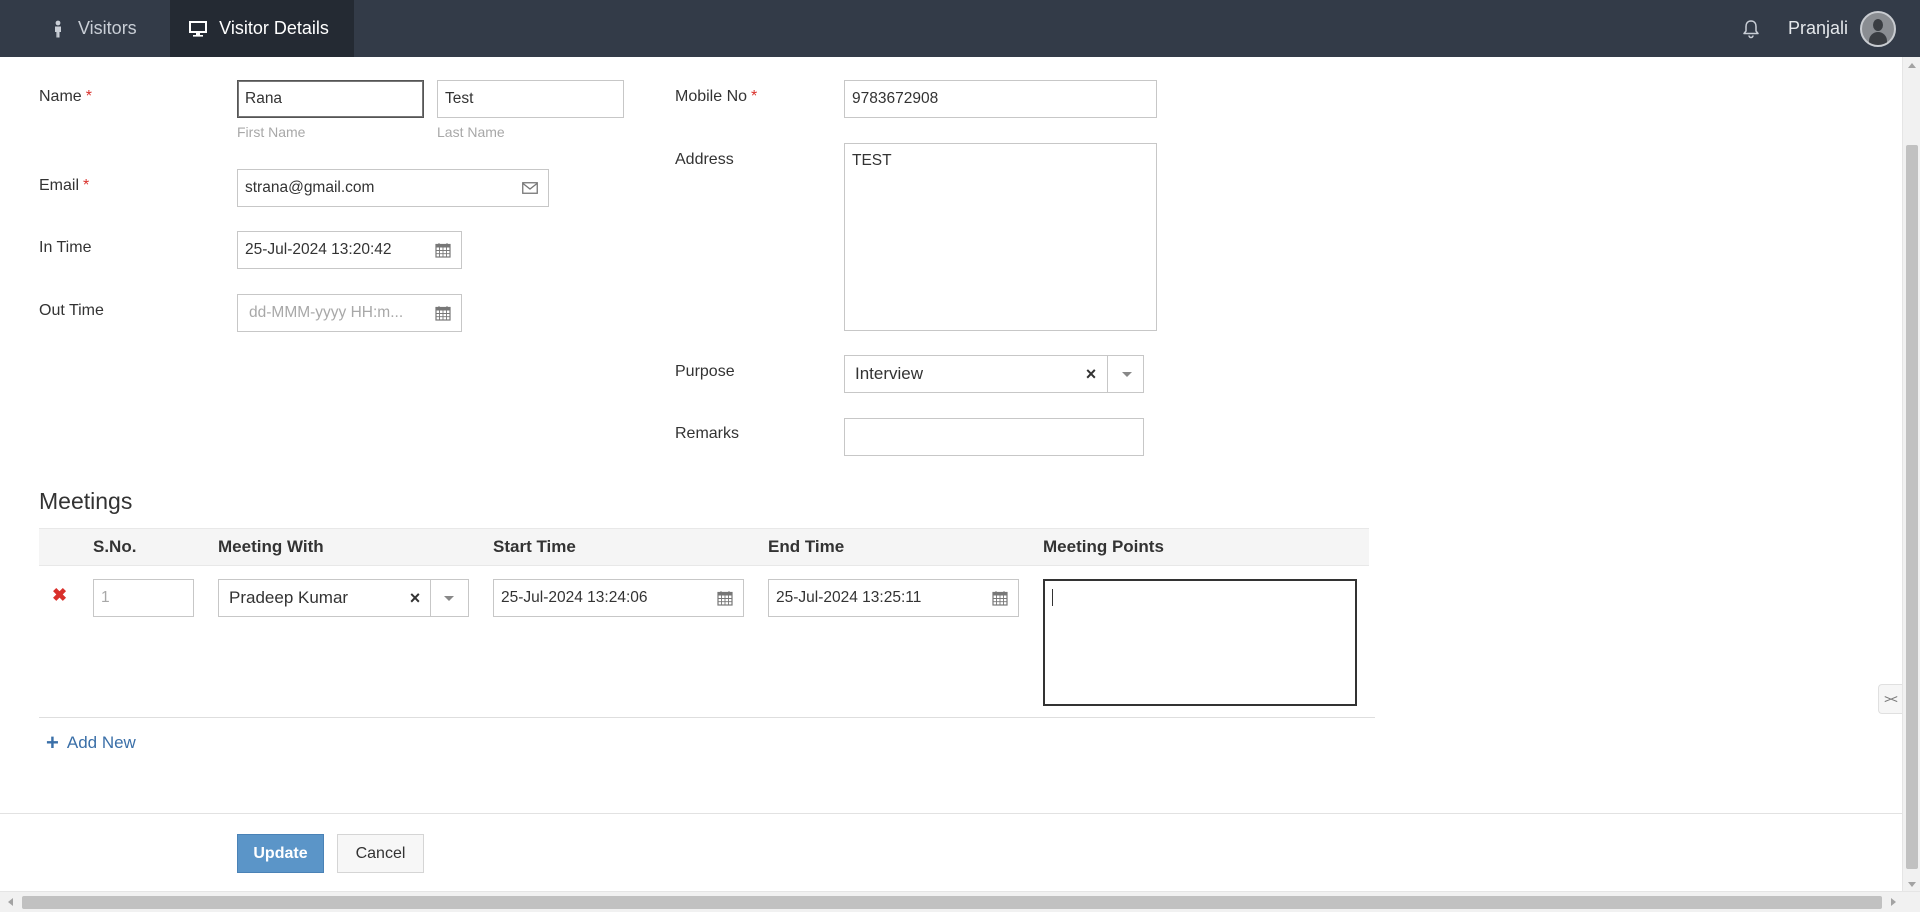 The height and width of the screenshot is (912, 1920). I want to click on meeting-with-value: Pradeep Kumar, so click(289, 597).